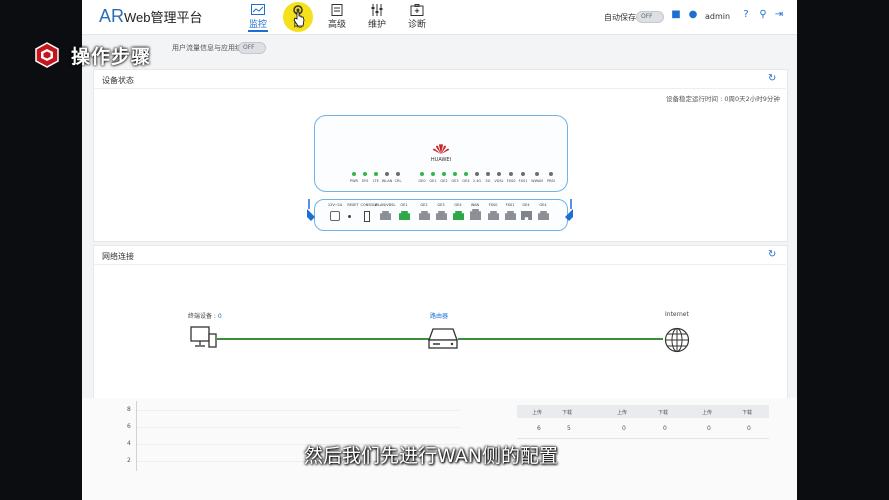  Describe the element at coordinates (311, 210) in the screenshot. I see `antenna-left-icon` at that location.